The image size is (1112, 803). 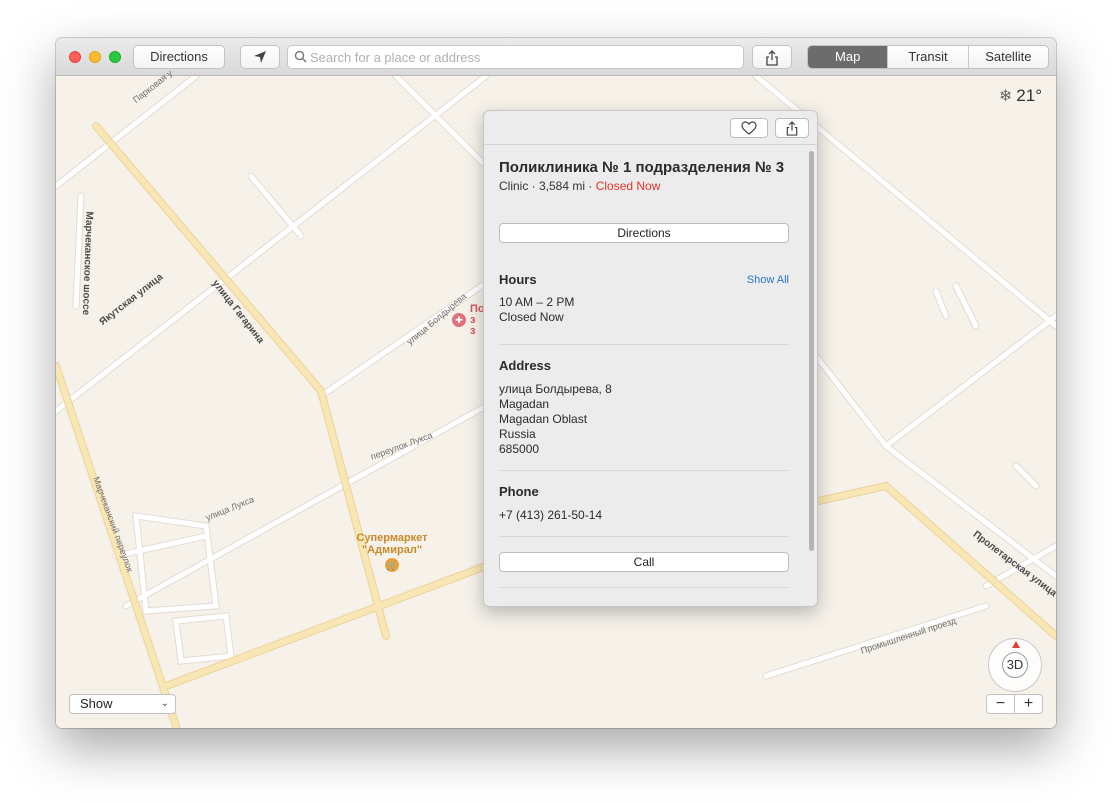 What do you see at coordinates (1029, 95) in the screenshot?
I see `weather-temperature: 21°` at bounding box center [1029, 95].